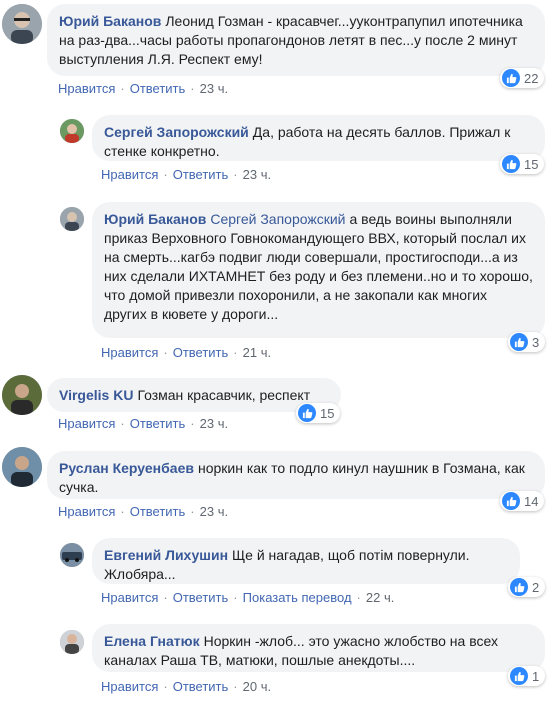 The image size is (559, 707). I want to click on comment-author: Virgelis KU, so click(96, 395).